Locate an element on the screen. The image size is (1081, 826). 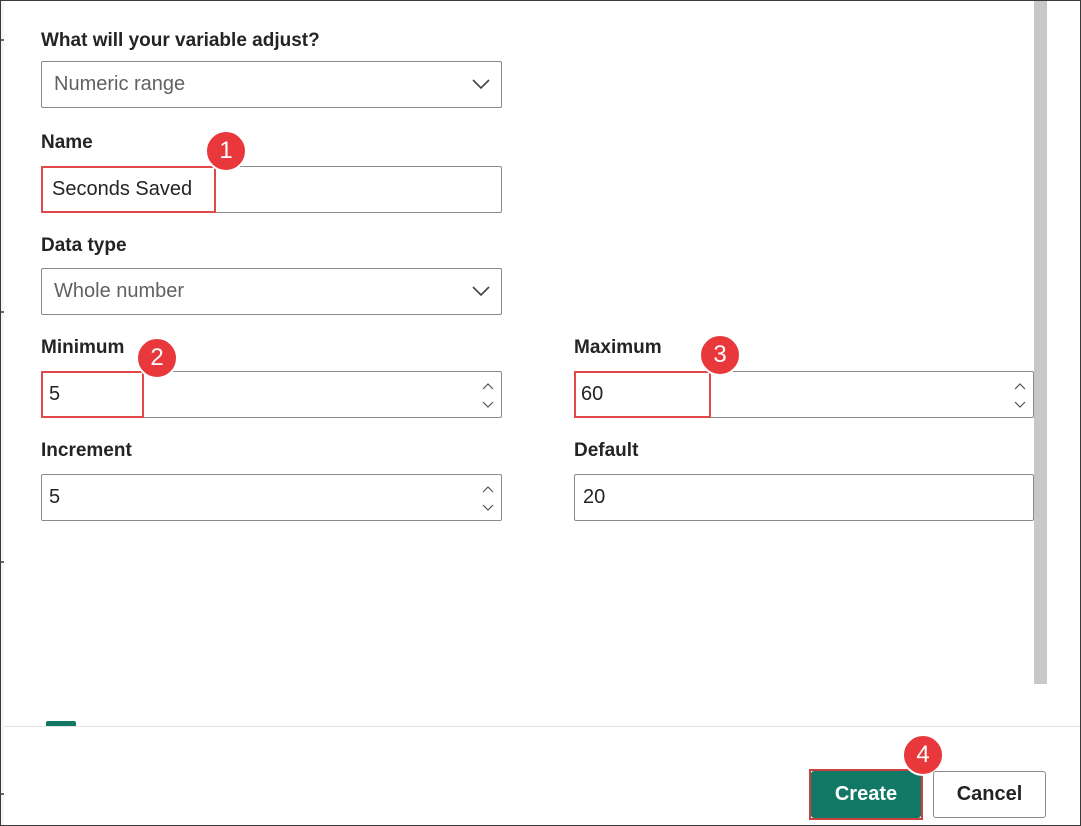
maximum-input-value: 60 is located at coordinates (592, 394).